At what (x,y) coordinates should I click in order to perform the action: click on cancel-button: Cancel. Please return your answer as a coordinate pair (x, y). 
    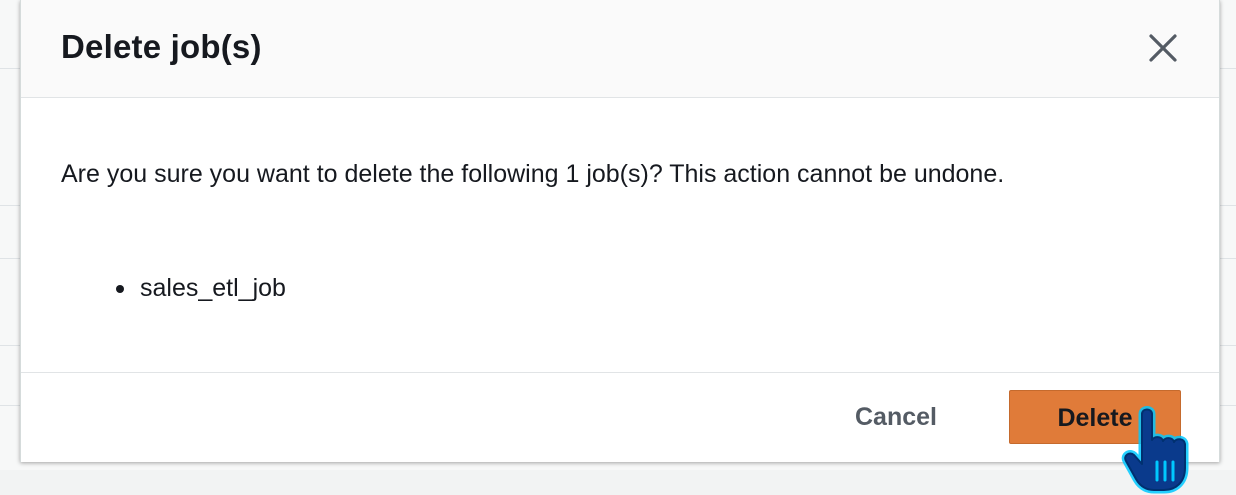
    Looking at the image, I should click on (896, 417).